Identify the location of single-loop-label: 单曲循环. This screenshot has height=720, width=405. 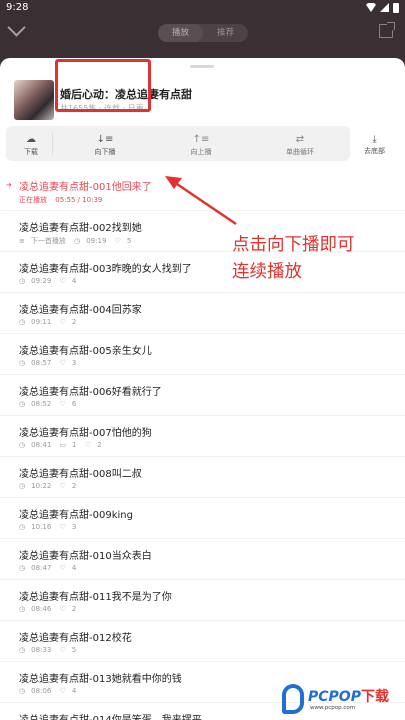
(300, 152).